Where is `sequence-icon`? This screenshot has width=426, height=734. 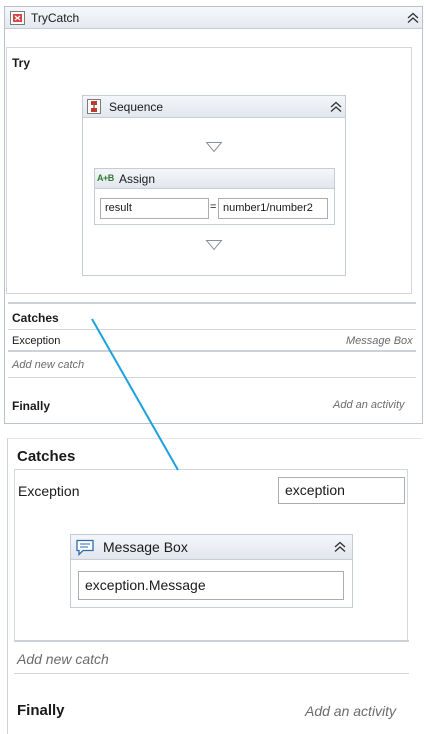 sequence-icon is located at coordinates (94, 106).